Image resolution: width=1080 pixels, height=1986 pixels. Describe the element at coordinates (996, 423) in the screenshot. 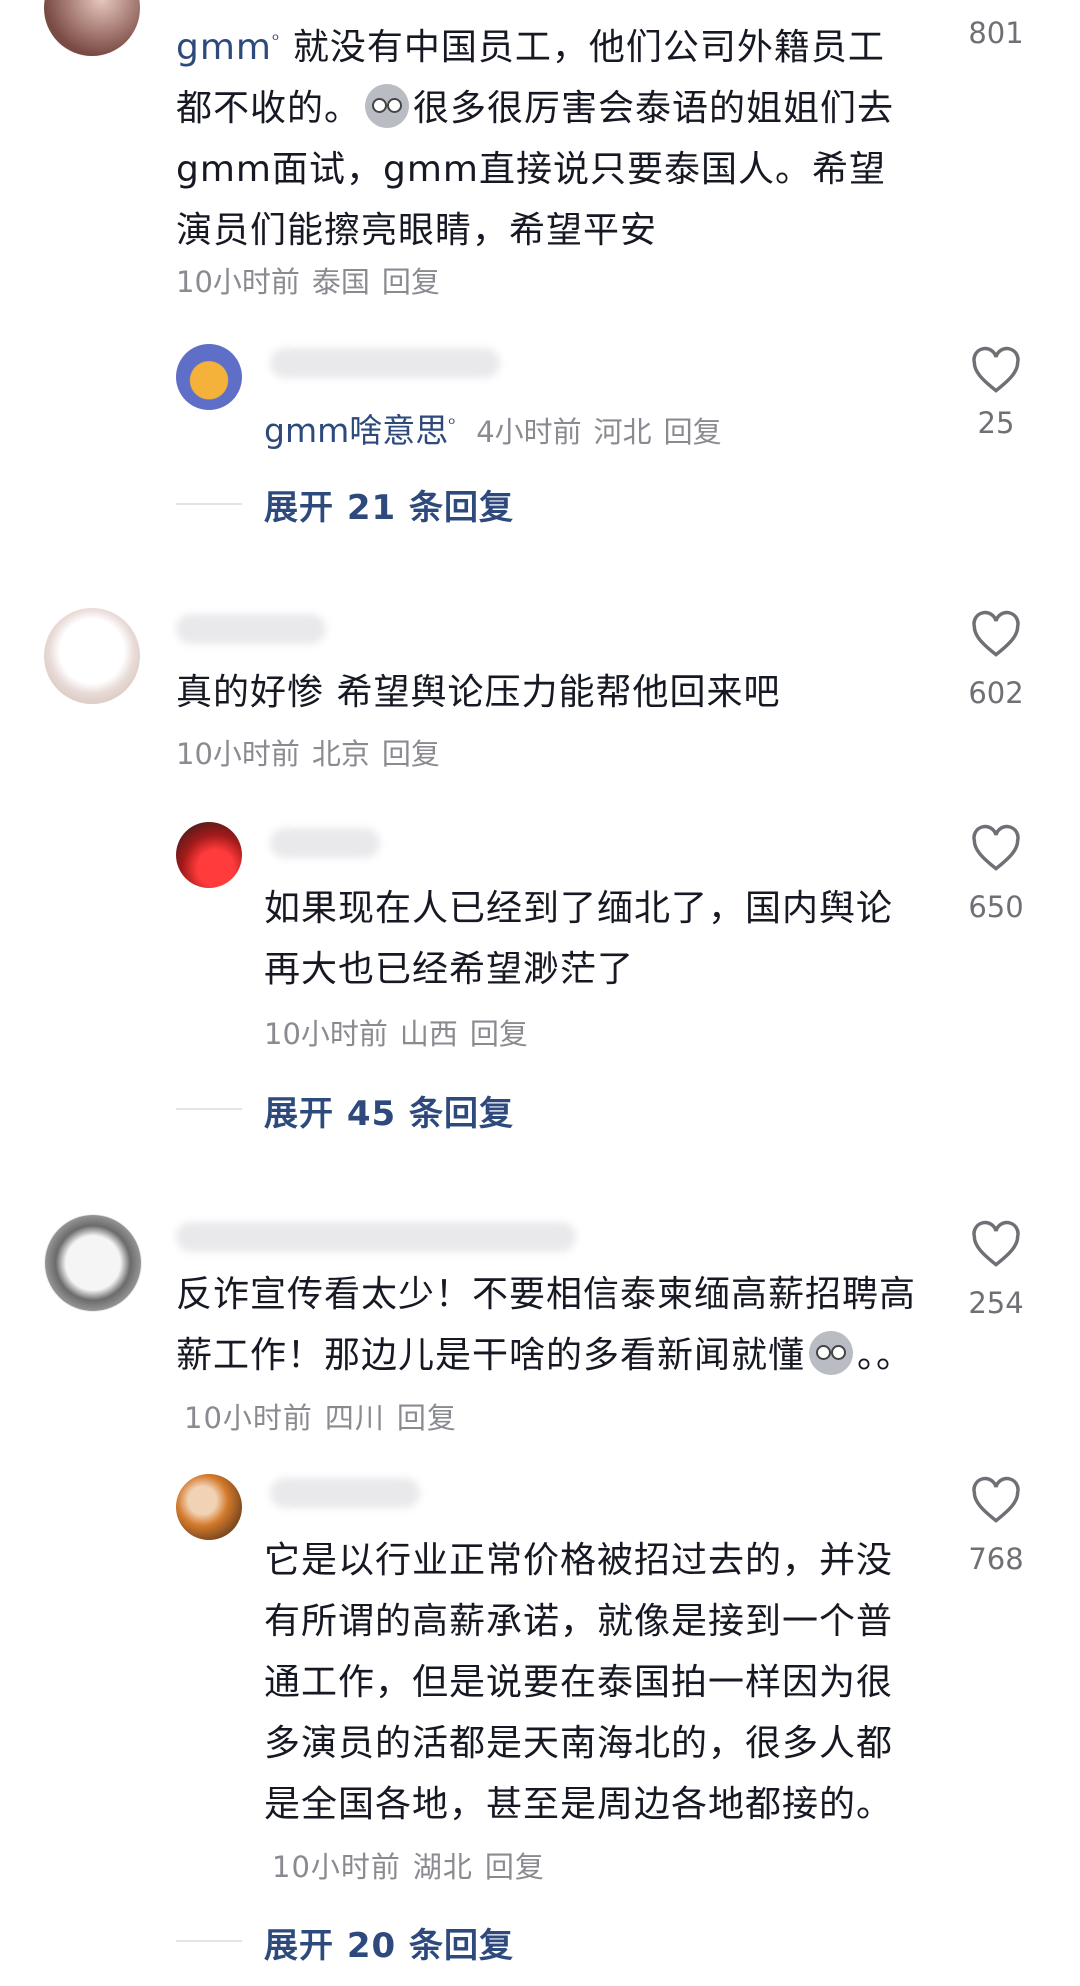

I see `like-count: 25` at that location.